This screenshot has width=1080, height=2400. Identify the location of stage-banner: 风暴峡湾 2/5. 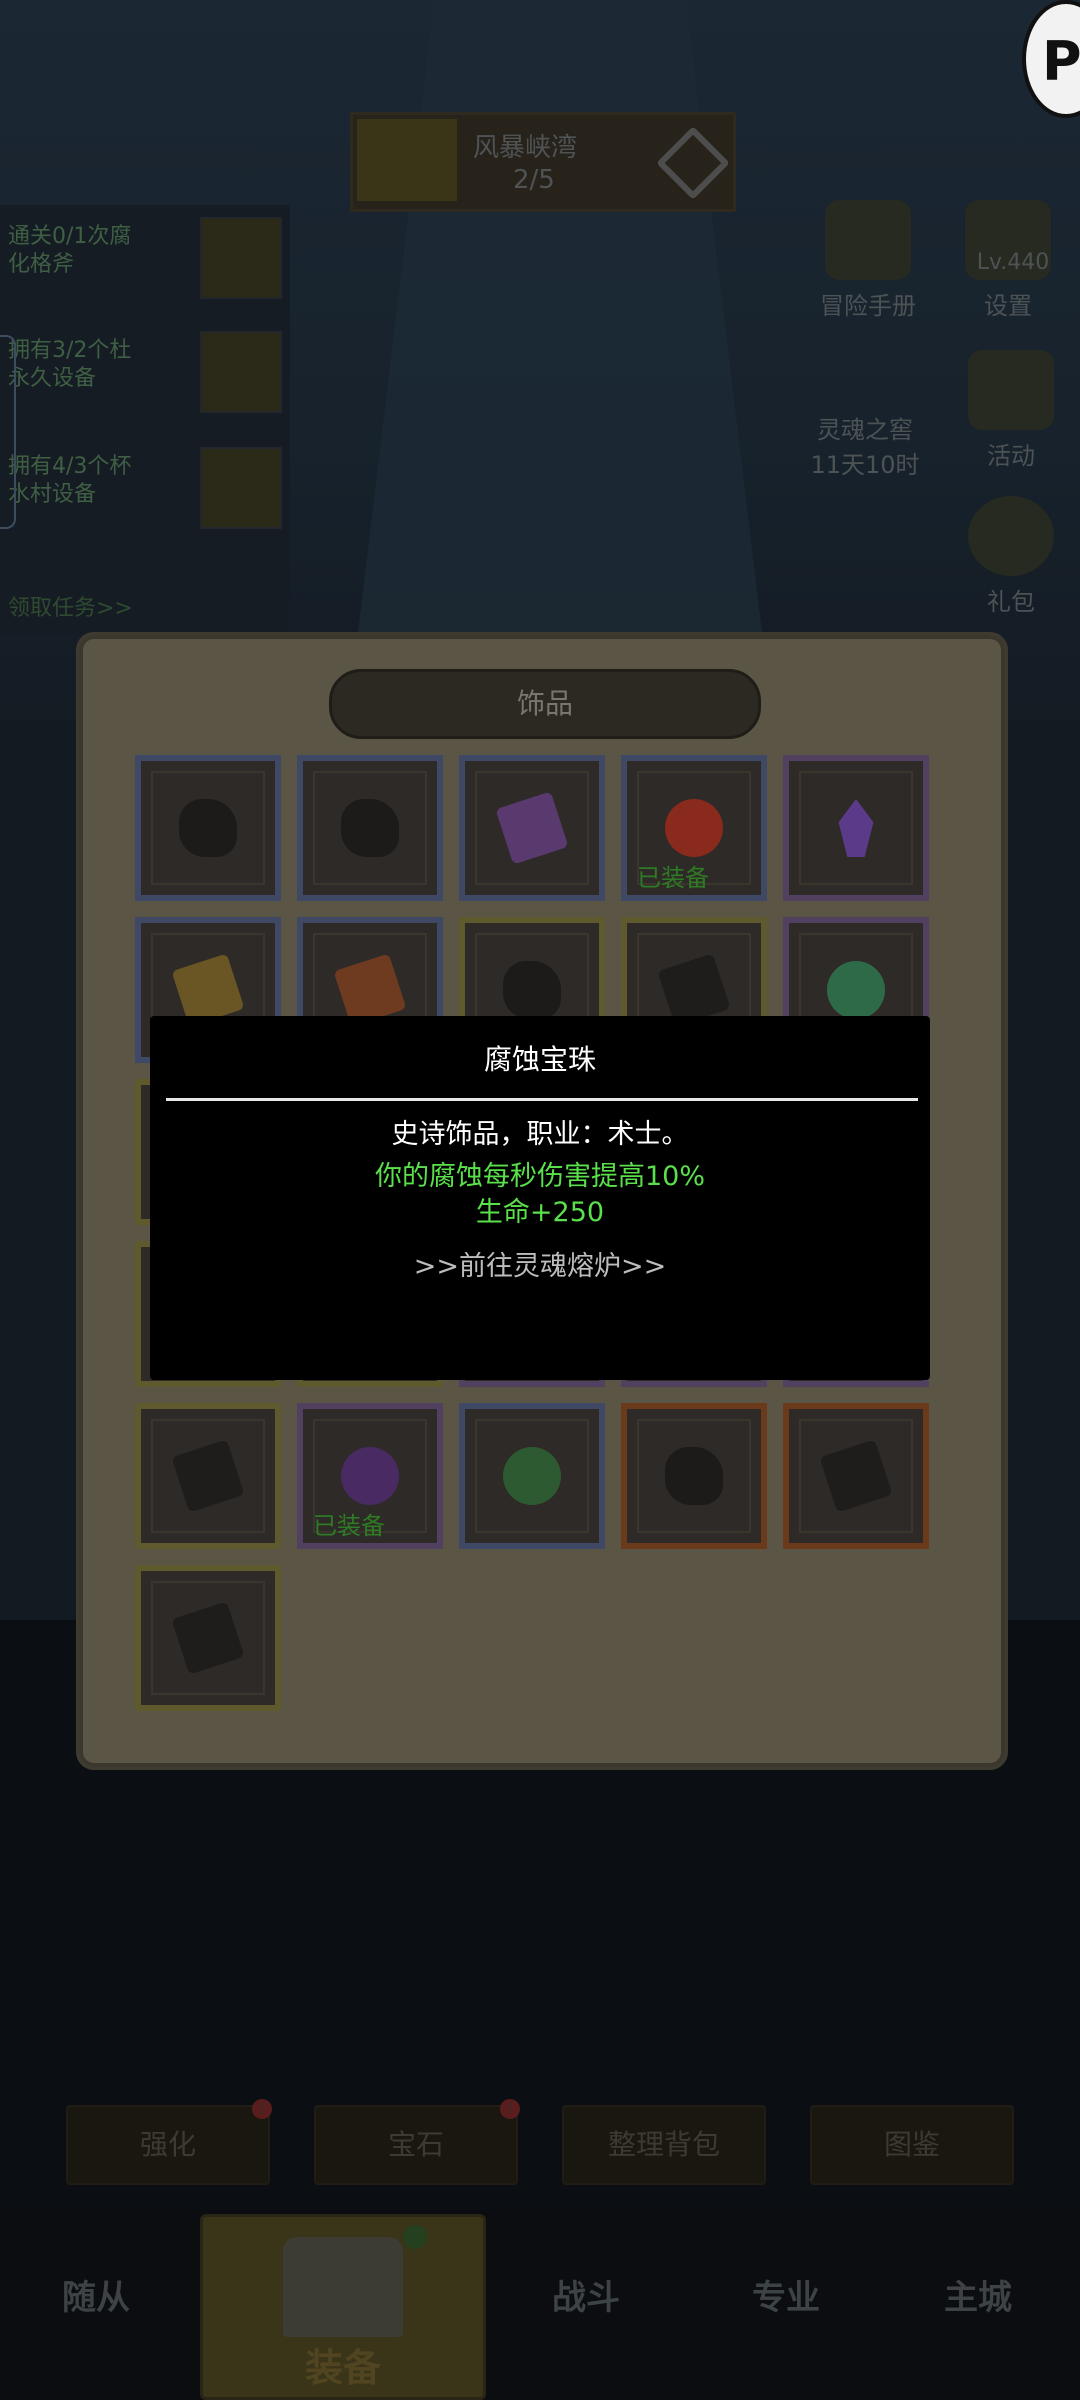
(543, 162).